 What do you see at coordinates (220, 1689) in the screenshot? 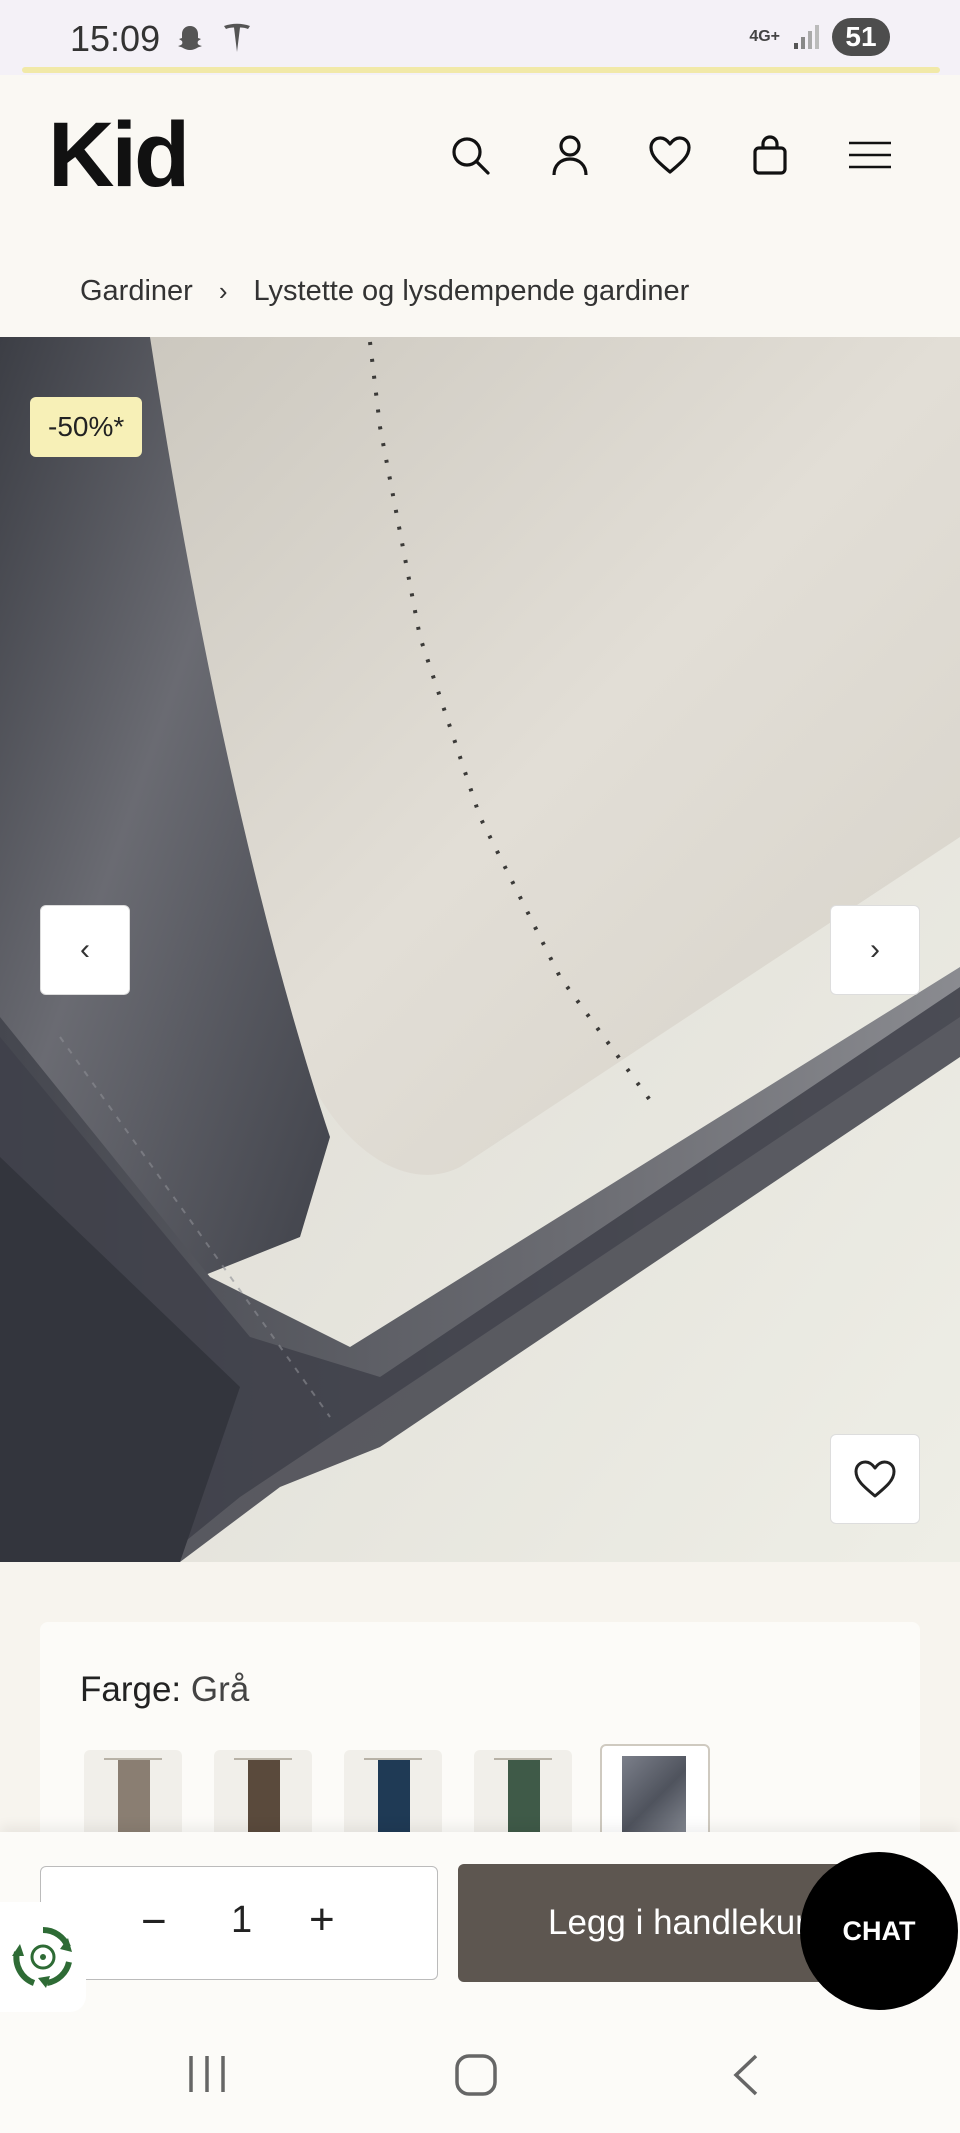
I see `color-value: Grå` at bounding box center [220, 1689].